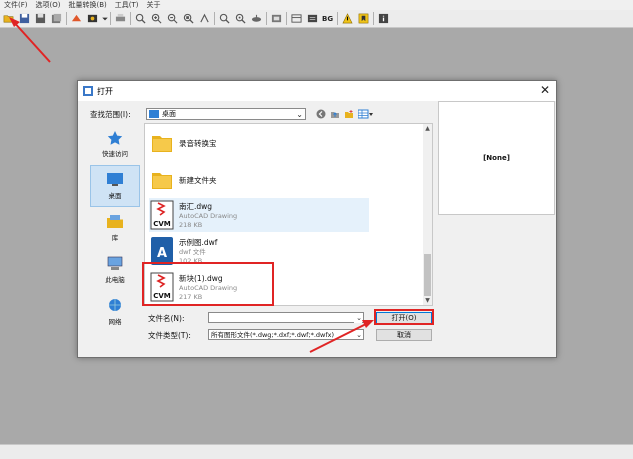 This screenshot has height=459, width=633. I want to click on network-icon, so click(115, 305).